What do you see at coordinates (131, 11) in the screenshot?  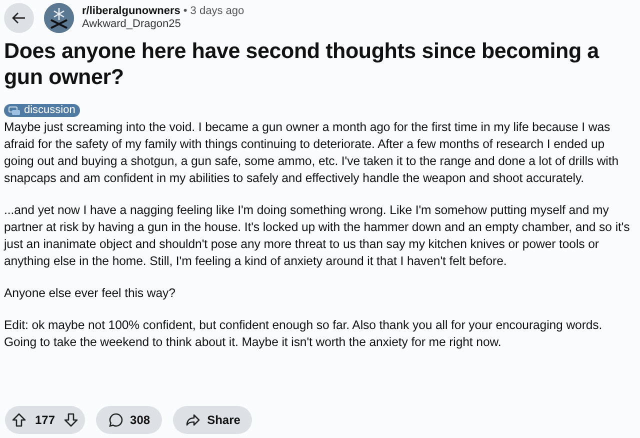 I see `community-name: r/liberalgunowners` at bounding box center [131, 11].